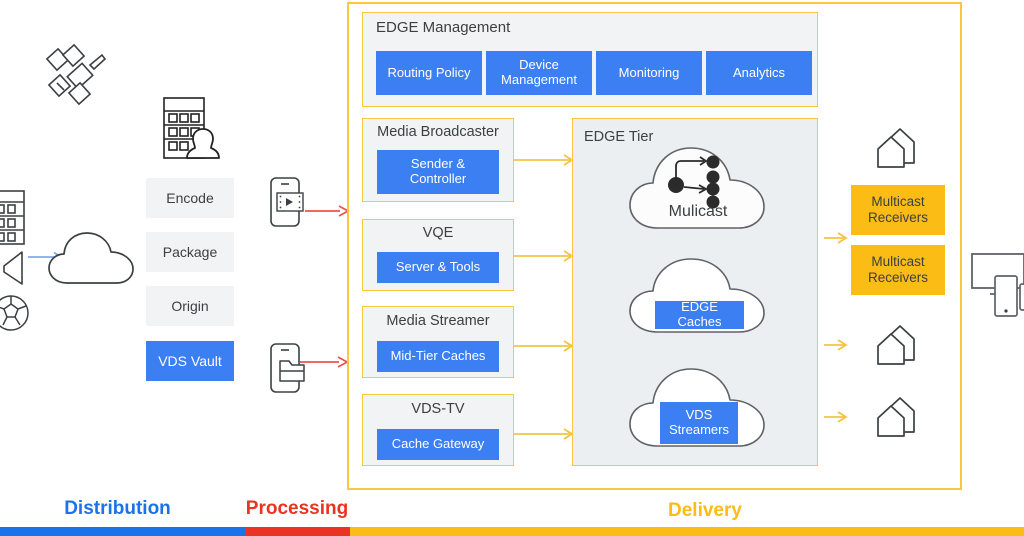  I want to click on cloud-vds-streamers-label: VDS Streamers, so click(699, 423).